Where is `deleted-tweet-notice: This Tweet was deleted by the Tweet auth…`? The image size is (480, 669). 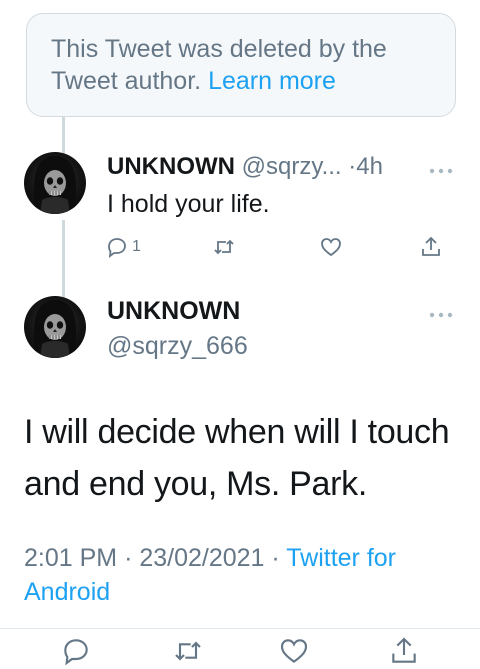
deleted-tweet-notice: This Tweet was deleted by the Tweet auth… is located at coordinates (241, 65).